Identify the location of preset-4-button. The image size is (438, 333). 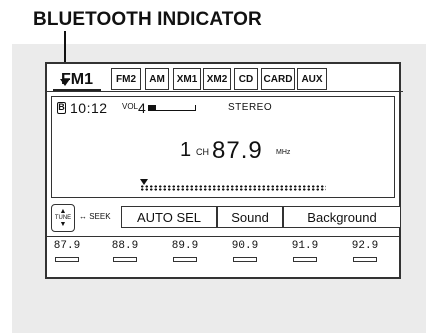
(245, 259).